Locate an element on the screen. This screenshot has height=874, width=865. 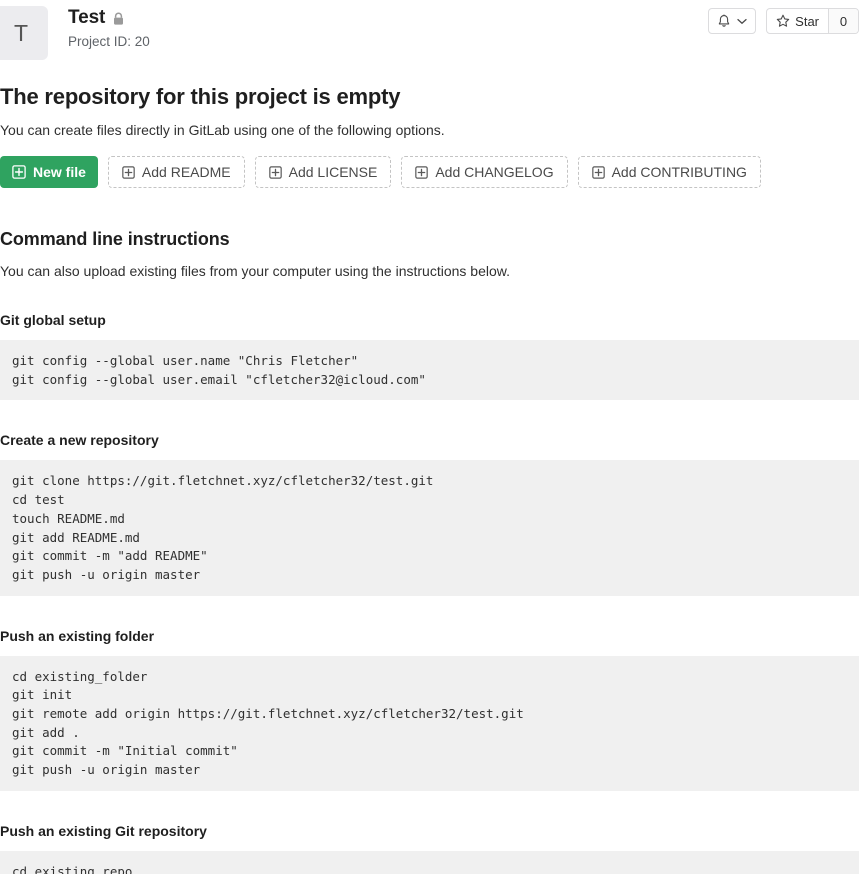
section-heading-create-new-repository: Create a new repository is located at coordinates (79, 440).